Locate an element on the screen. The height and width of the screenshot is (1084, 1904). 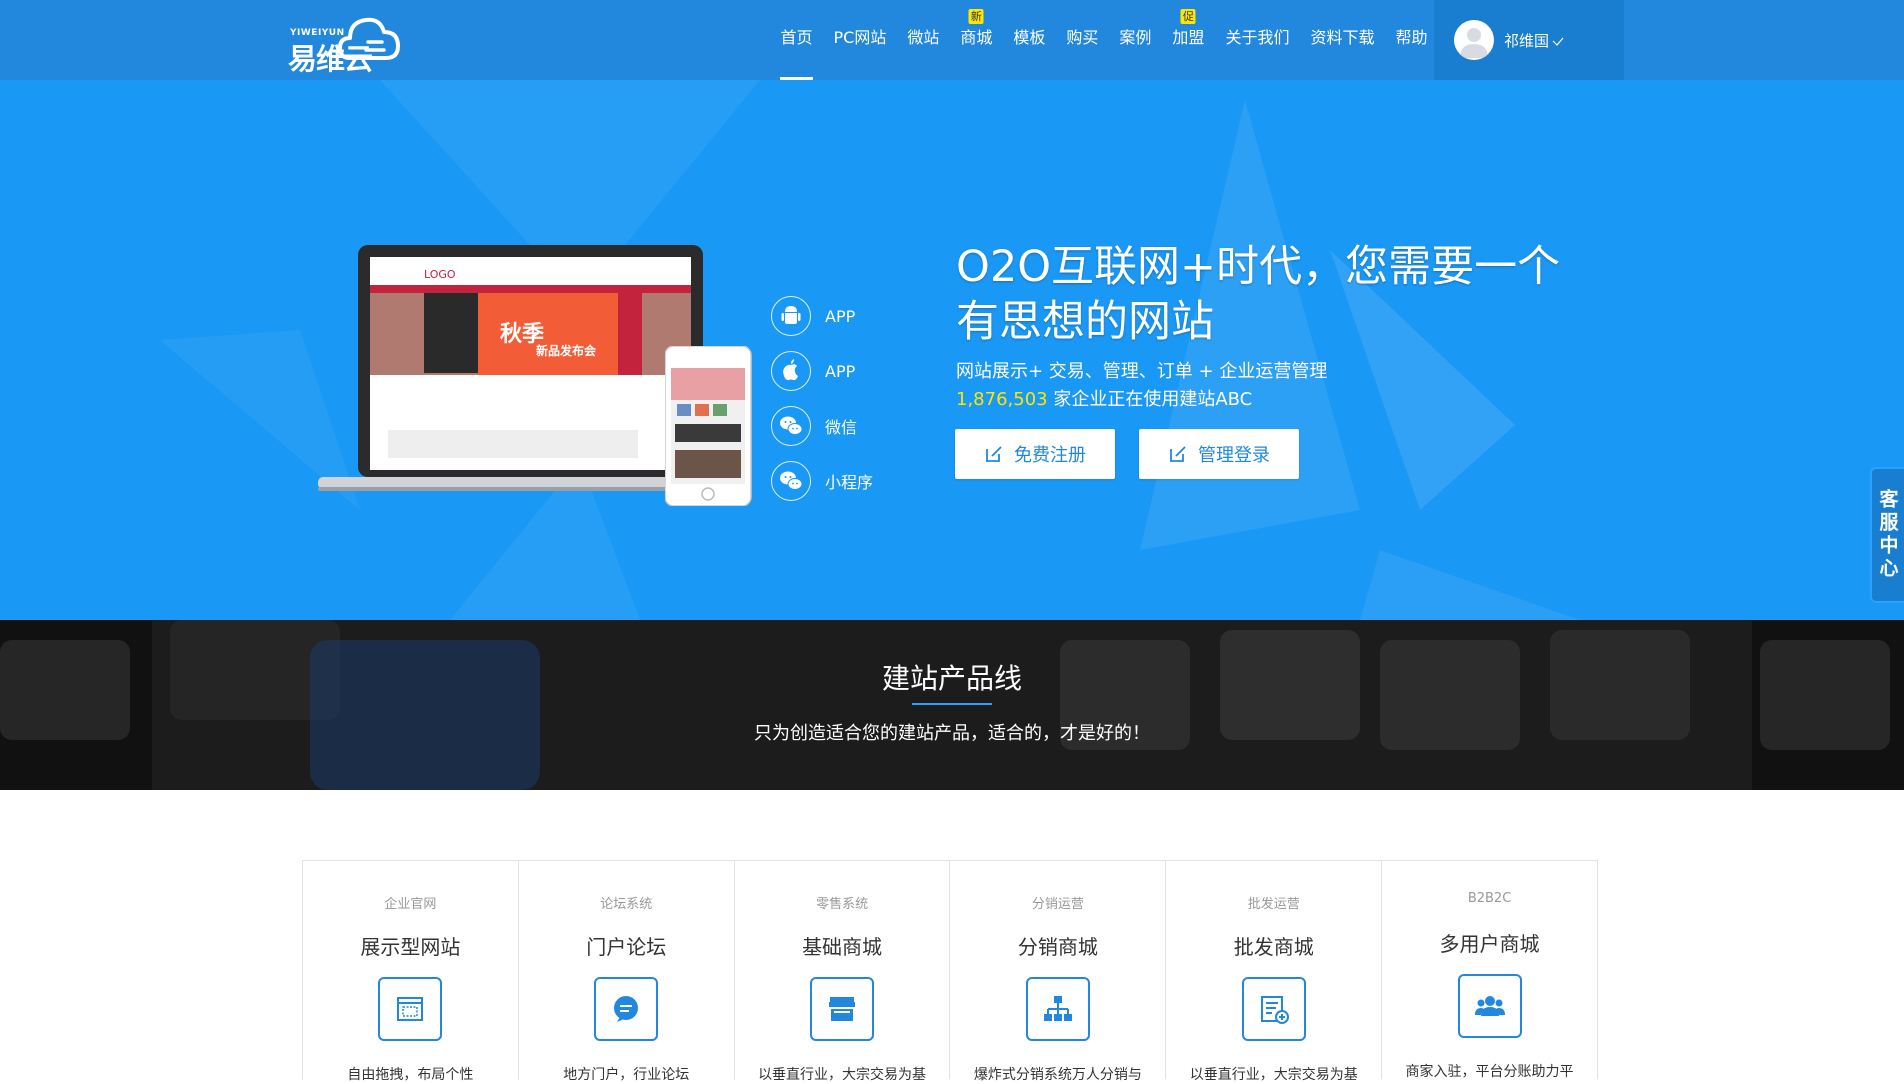
nav-badge: 促 is located at coordinates (1188, 16).